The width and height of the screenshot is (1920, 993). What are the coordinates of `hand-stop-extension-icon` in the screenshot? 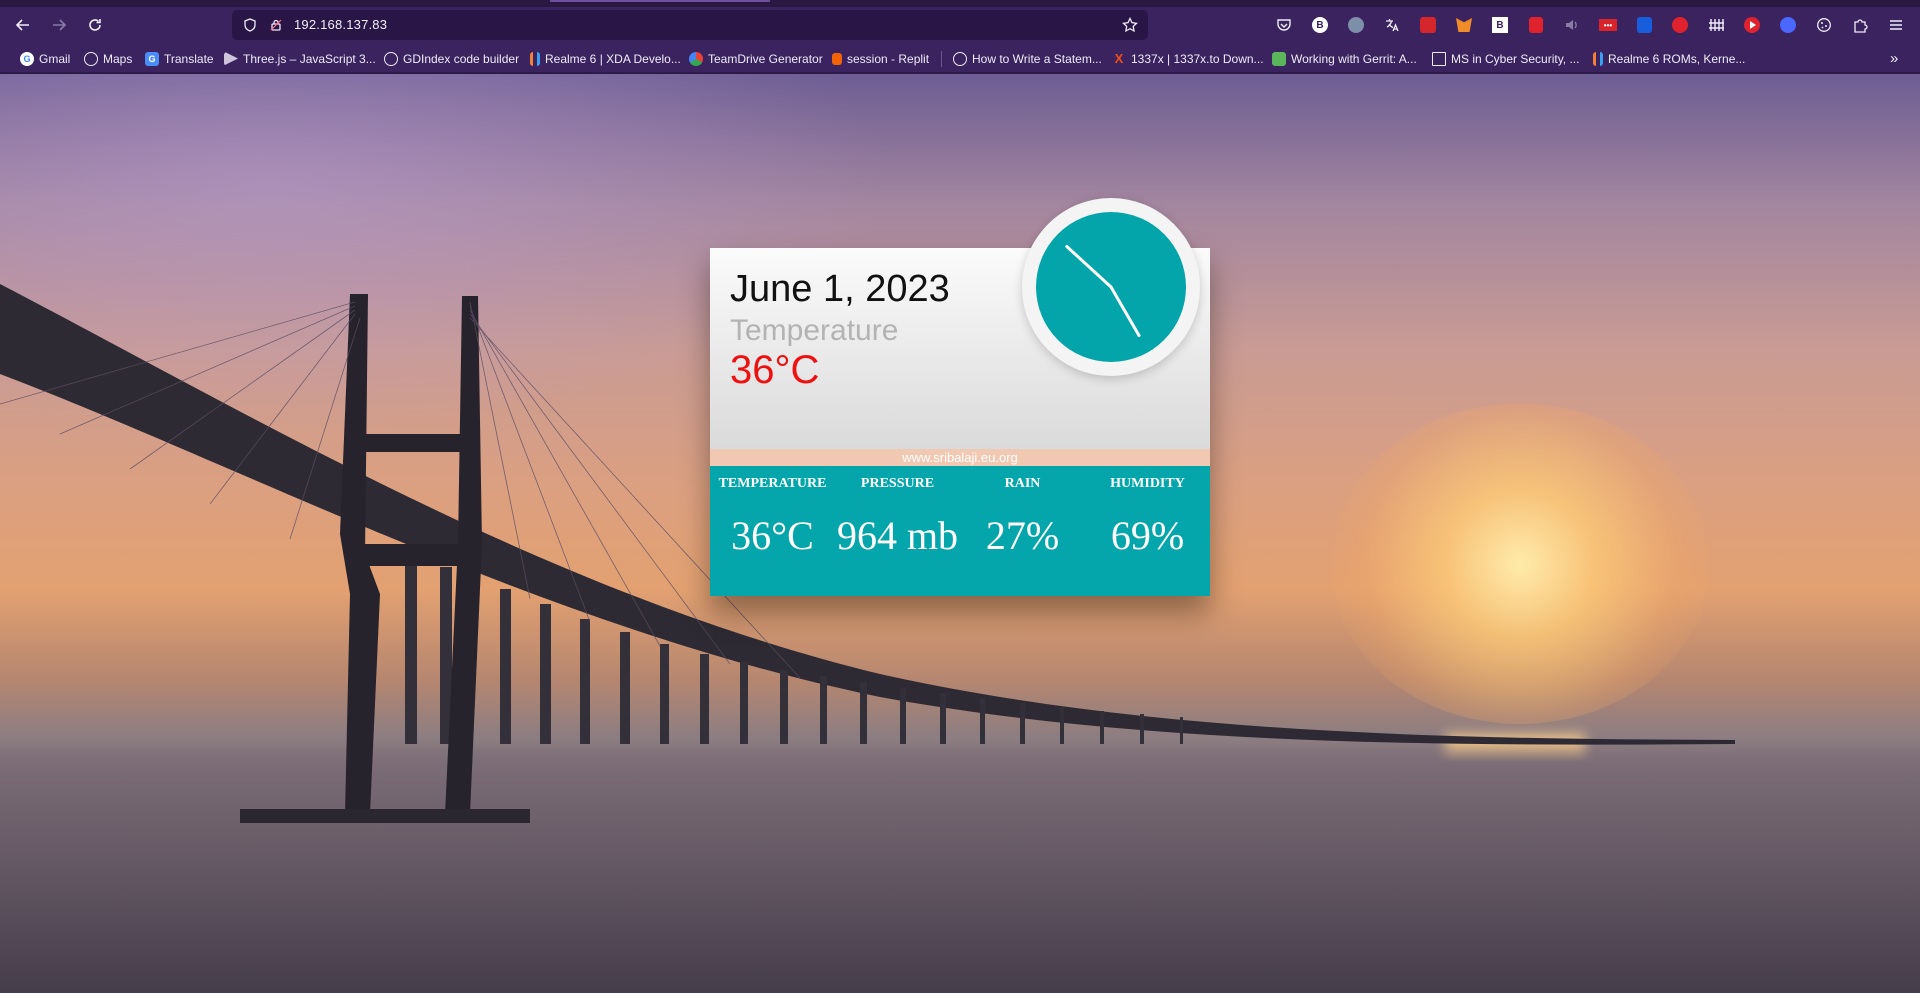 It's located at (1680, 25).